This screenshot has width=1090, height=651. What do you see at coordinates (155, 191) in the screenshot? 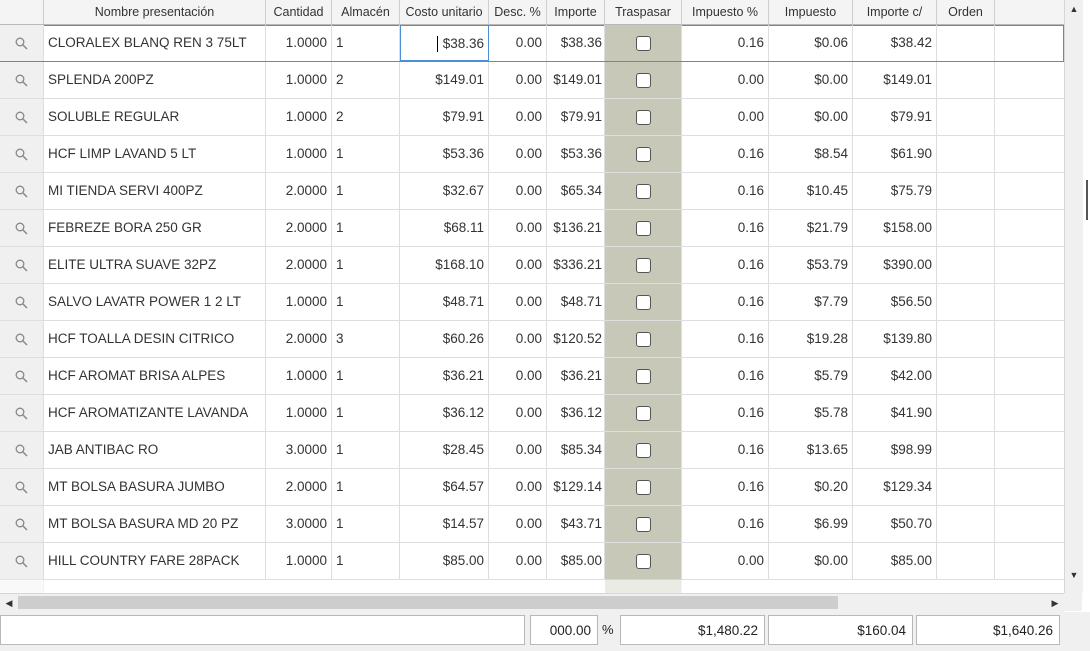
I see `cell-nombre: MI TIENDA SERVI 400PZ` at bounding box center [155, 191].